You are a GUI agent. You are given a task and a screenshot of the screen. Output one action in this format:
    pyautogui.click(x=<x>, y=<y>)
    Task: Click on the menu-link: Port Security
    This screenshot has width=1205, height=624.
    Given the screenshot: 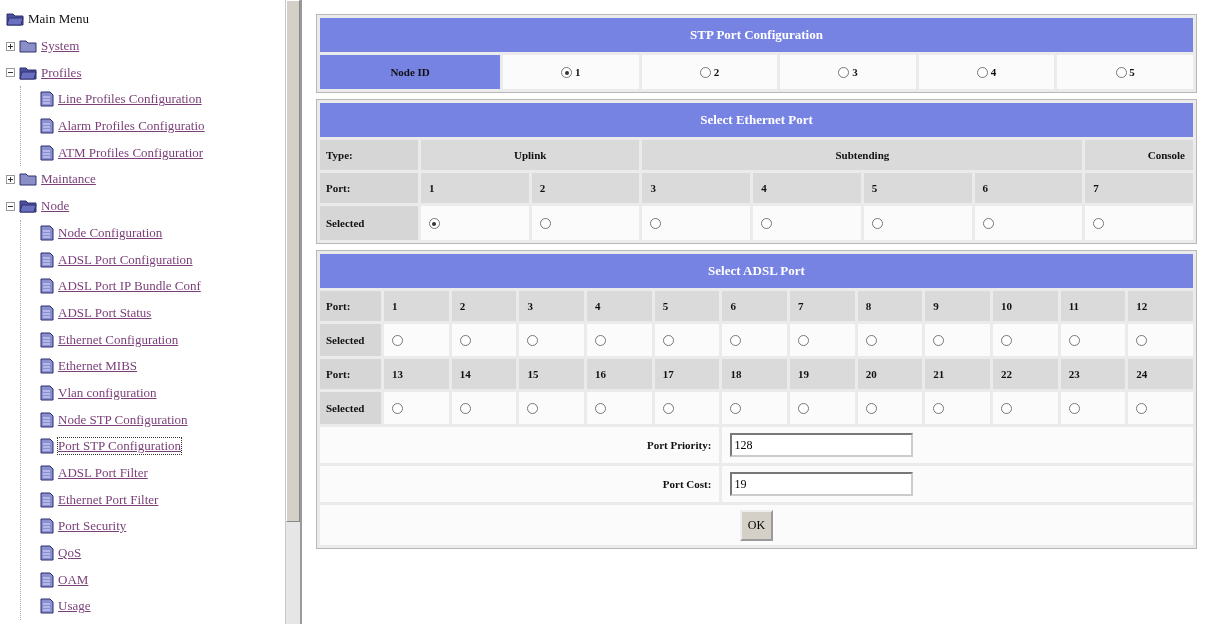 What is the action you would take?
    pyautogui.click(x=92, y=526)
    